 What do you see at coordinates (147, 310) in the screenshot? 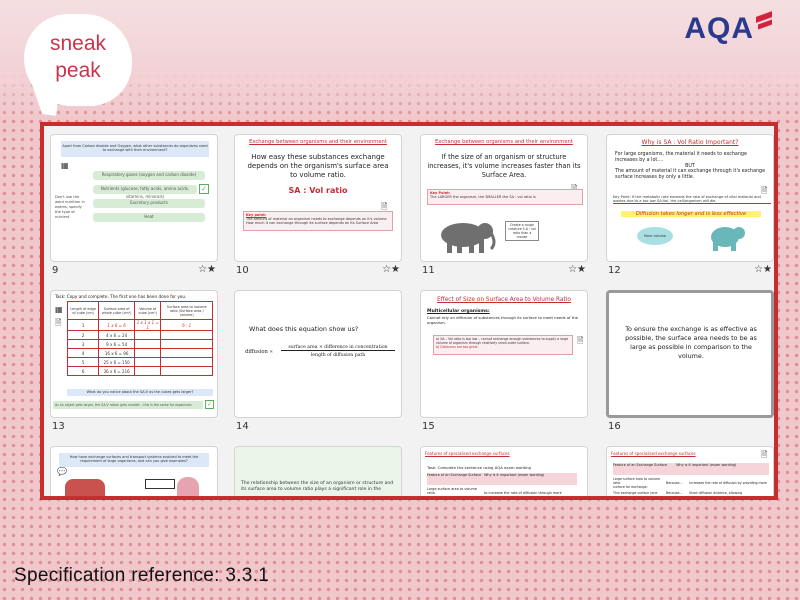
I see `table-header: Volume of cube (cm³)` at bounding box center [147, 310].